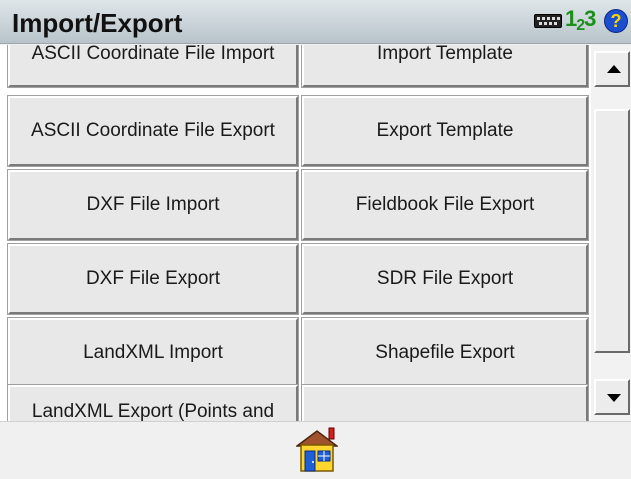  What do you see at coordinates (445, 402) in the screenshot?
I see `empty-button` at bounding box center [445, 402].